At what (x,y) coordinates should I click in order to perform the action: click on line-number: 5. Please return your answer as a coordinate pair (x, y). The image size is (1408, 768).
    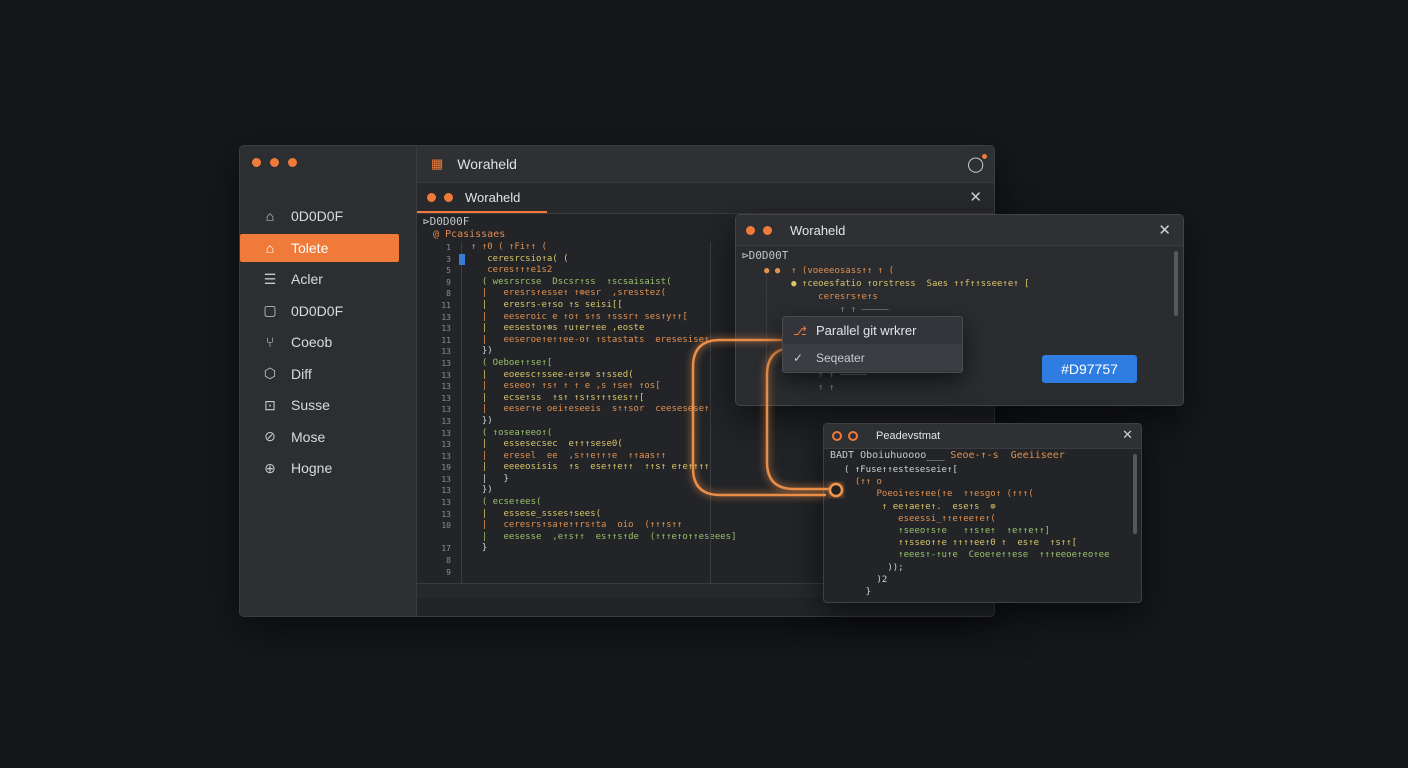
    Looking at the image, I should click on (448, 271).